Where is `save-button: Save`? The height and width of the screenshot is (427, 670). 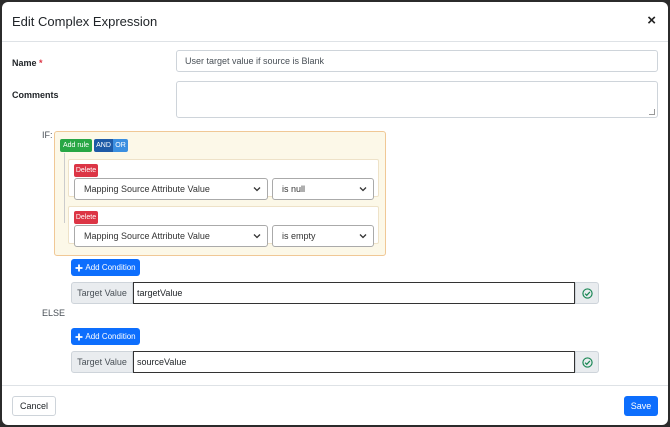
save-button: Save is located at coordinates (641, 406).